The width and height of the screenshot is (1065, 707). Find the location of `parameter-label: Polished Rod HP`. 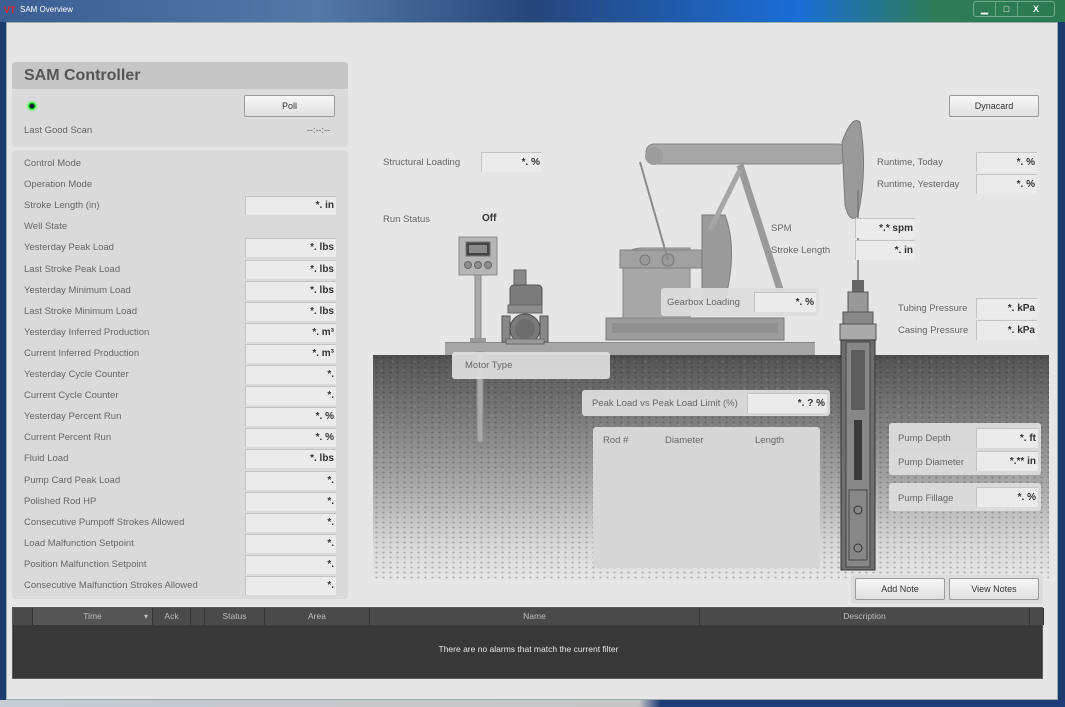

parameter-label: Polished Rod HP is located at coordinates (60, 501).